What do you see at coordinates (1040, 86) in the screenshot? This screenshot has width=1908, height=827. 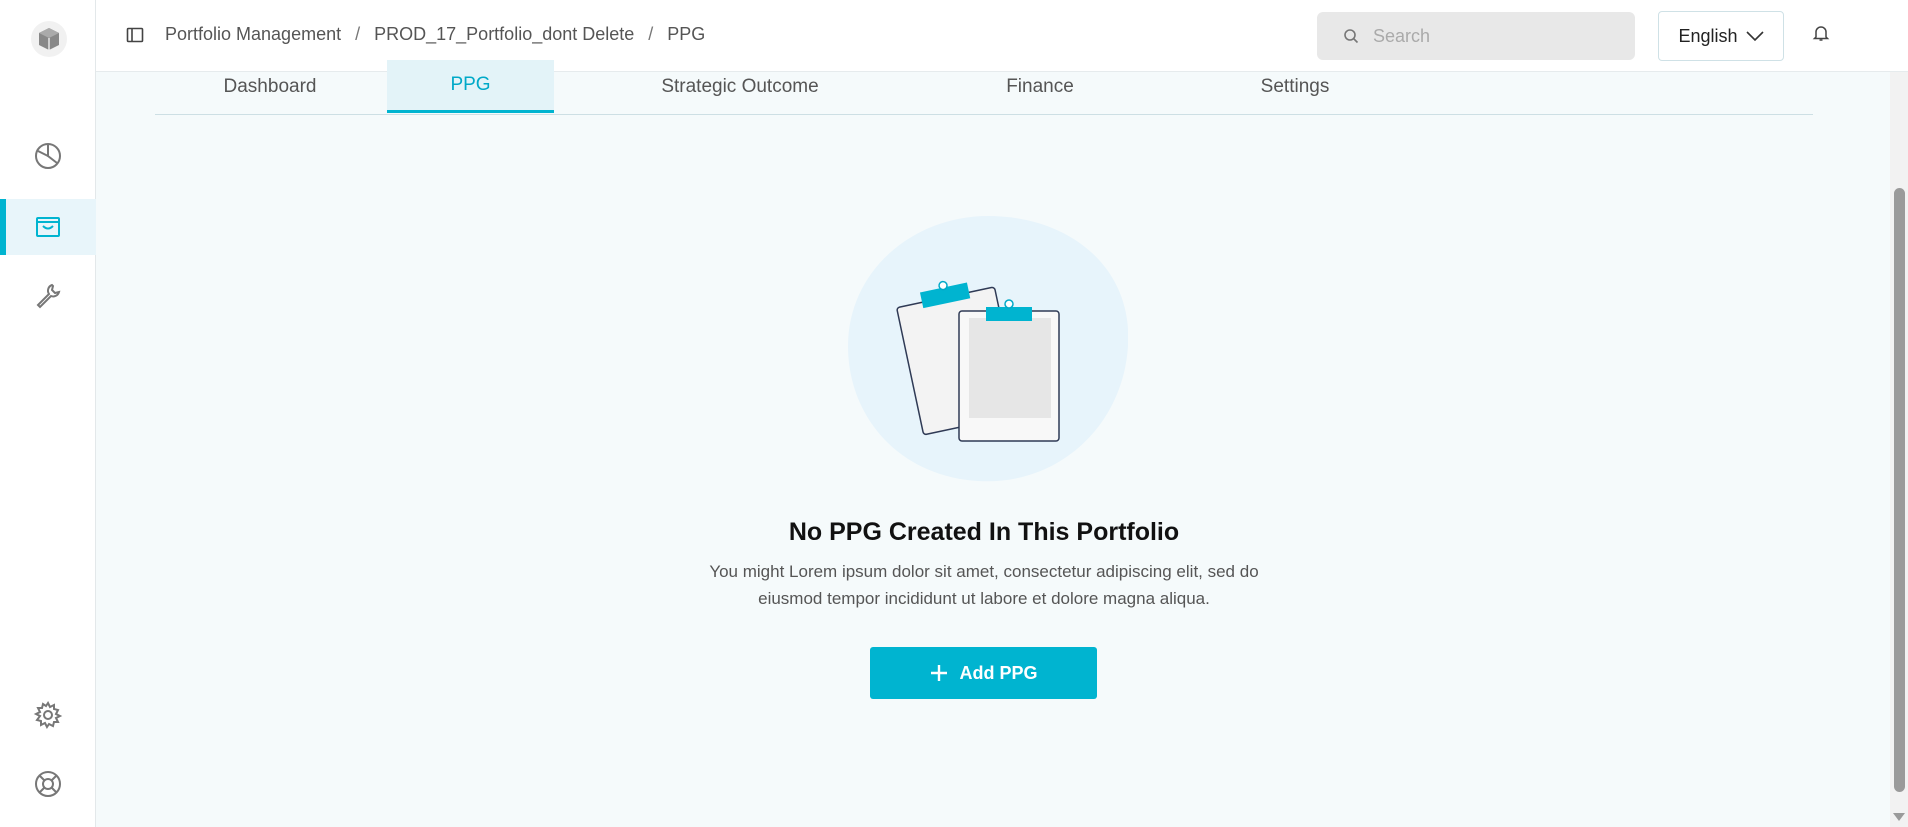 I see `tab-finance: Finance` at bounding box center [1040, 86].